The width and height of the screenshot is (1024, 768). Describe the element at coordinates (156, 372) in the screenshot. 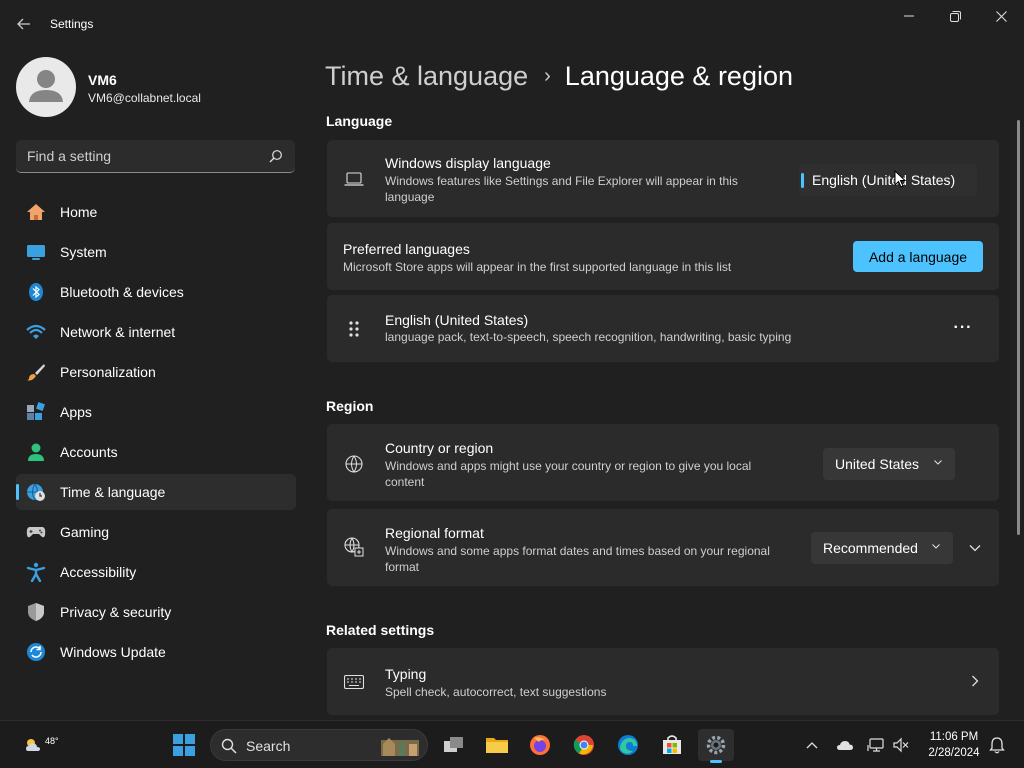

I see `sidebar-item-personalization: Personalization` at that location.